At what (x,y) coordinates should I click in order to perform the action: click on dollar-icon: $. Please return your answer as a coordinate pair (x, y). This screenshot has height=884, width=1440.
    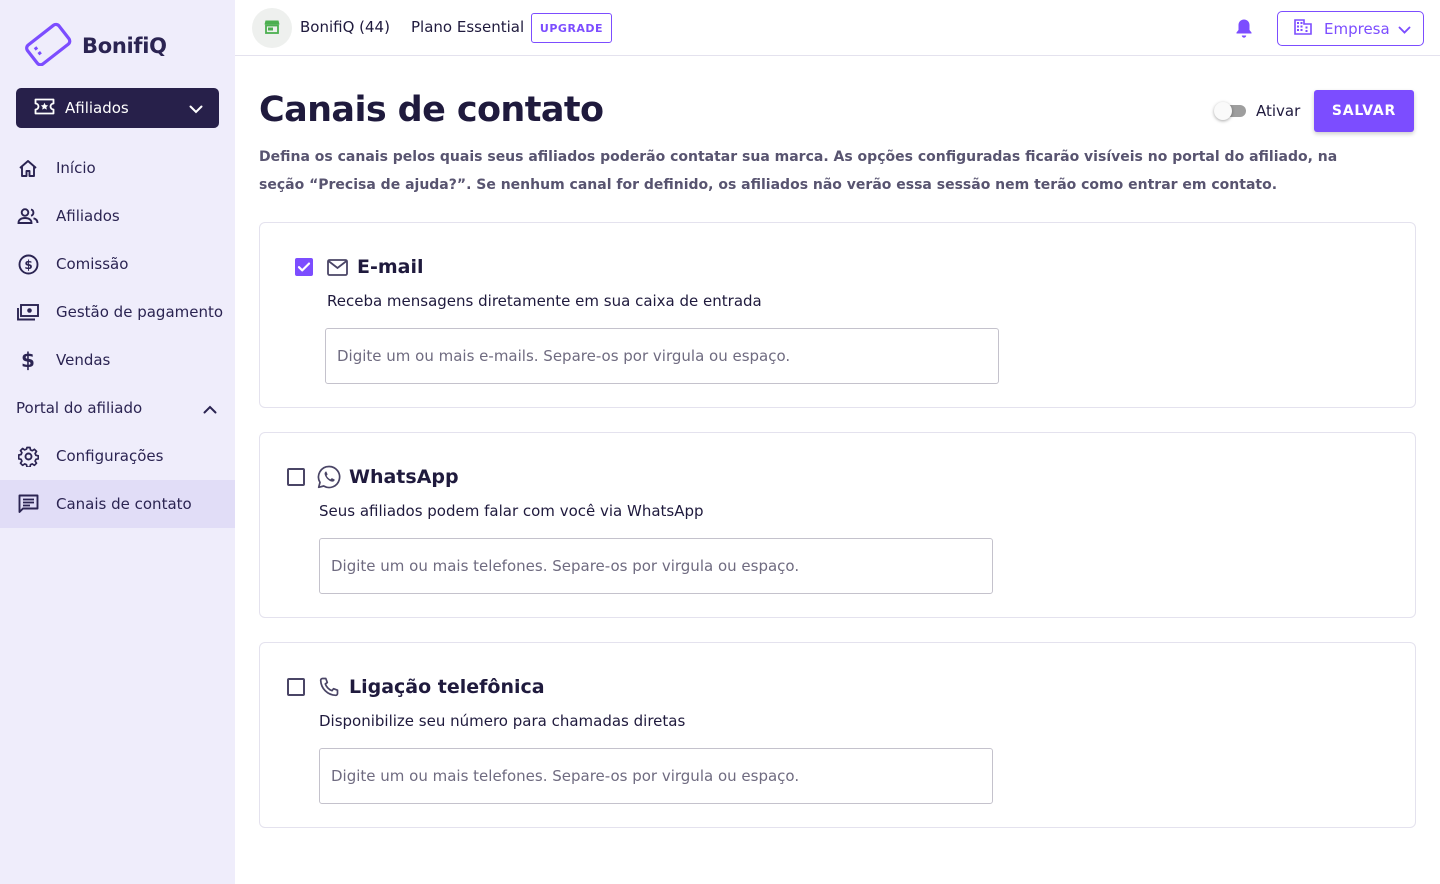
    Looking at the image, I should click on (28, 360).